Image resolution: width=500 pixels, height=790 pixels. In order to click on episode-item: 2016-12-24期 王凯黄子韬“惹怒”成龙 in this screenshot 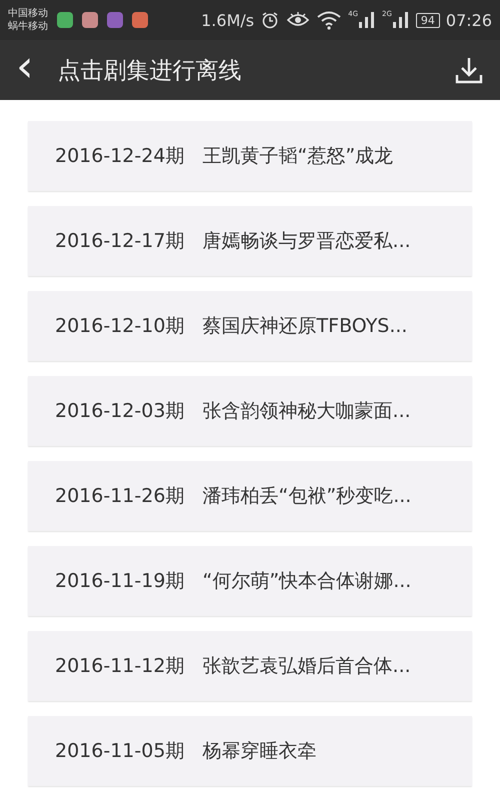, I will do `click(250, 156)`.